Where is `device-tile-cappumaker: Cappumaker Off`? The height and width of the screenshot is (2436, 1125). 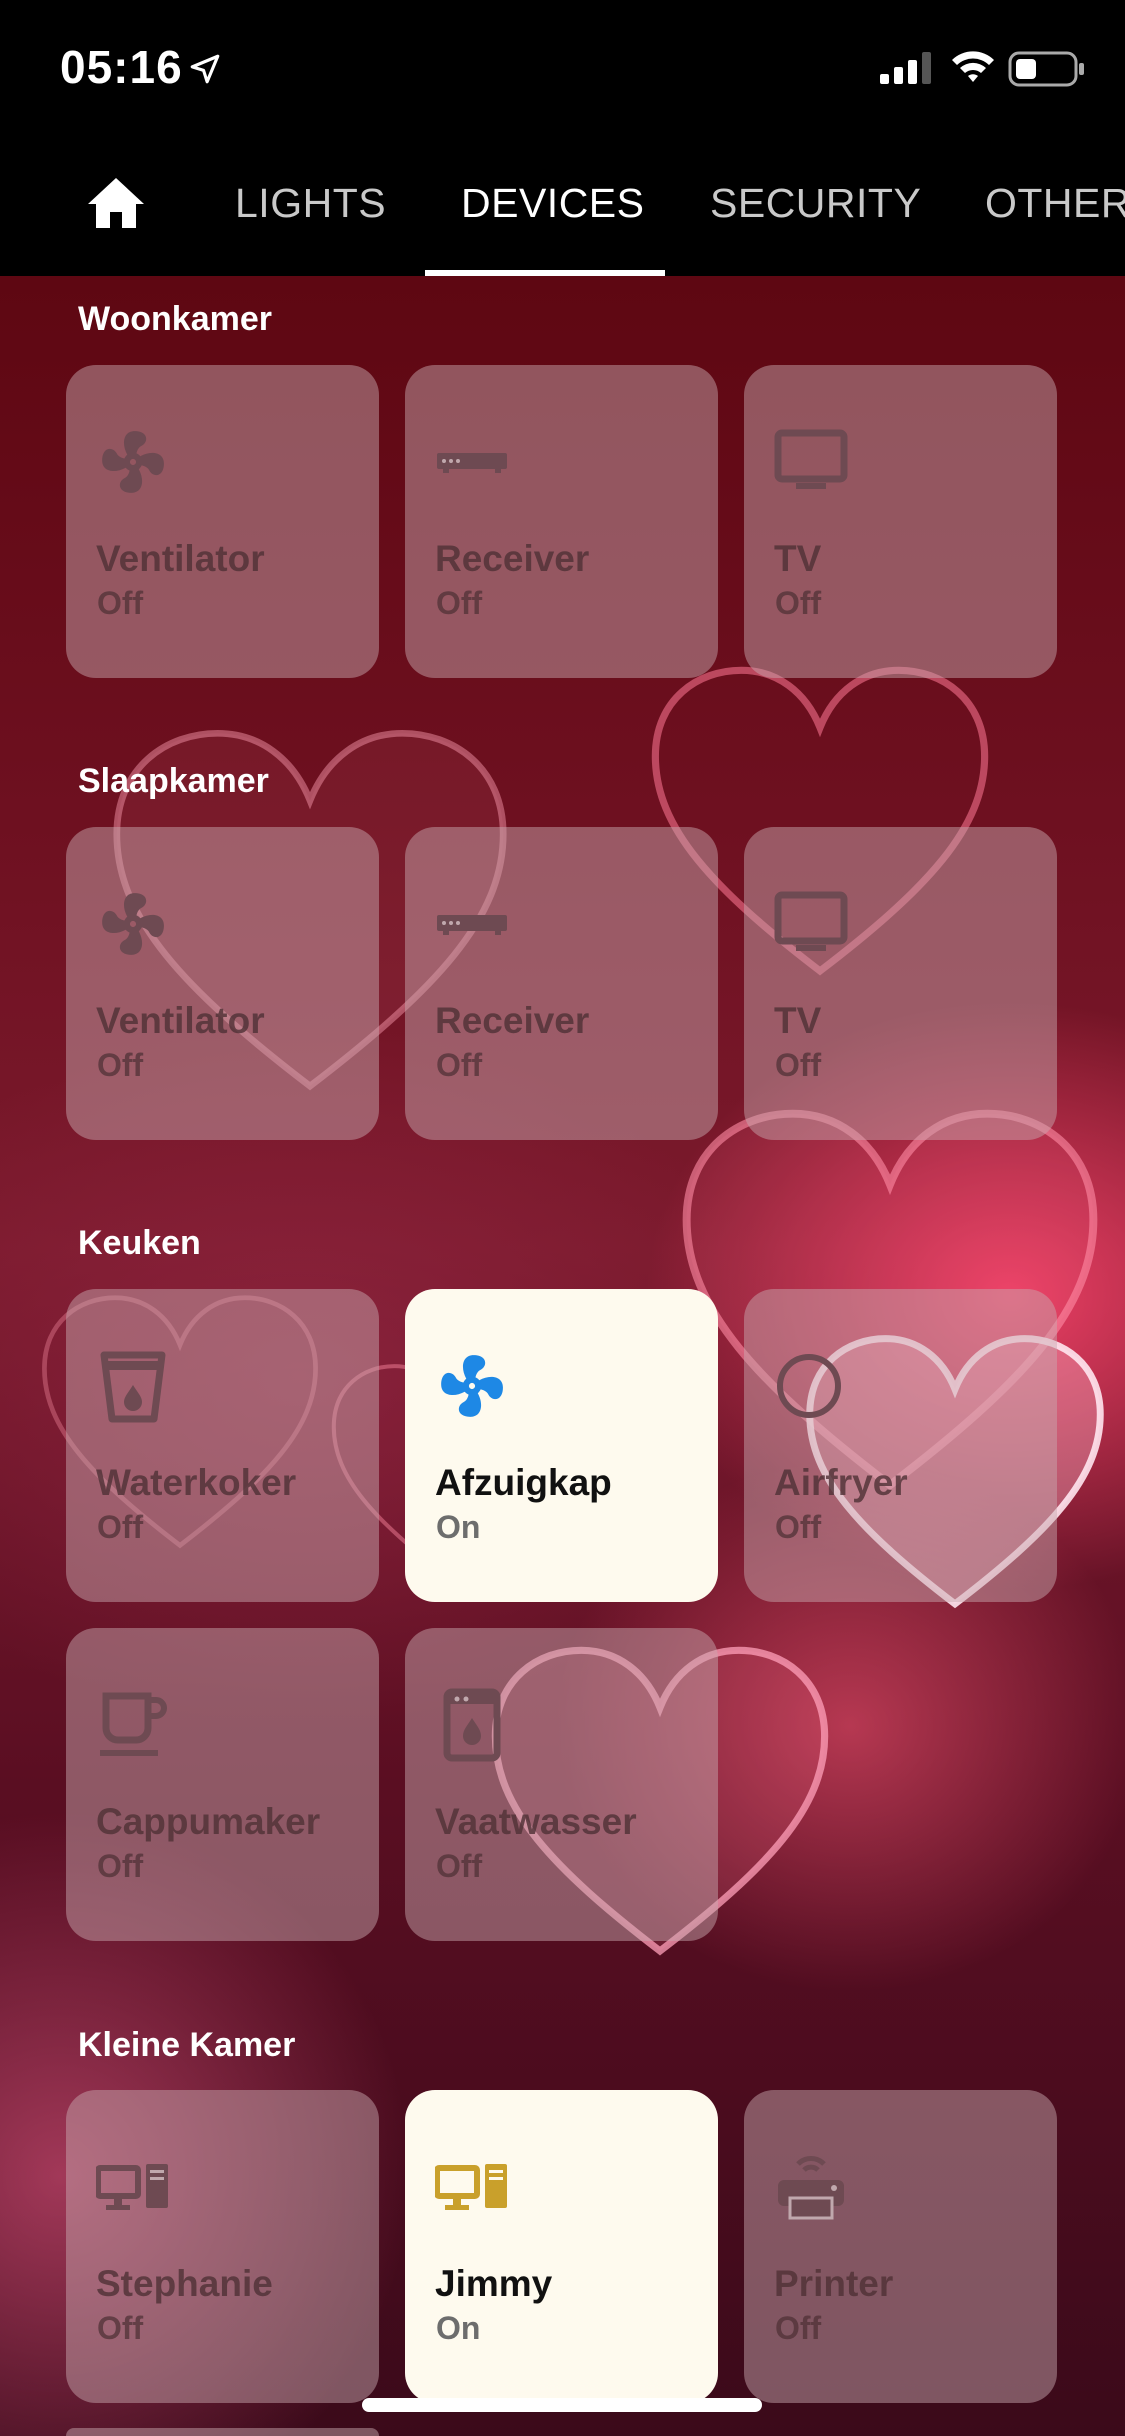 device-tile-cappumaker: Cappumaker Off is located at coordinates (222, 1784).